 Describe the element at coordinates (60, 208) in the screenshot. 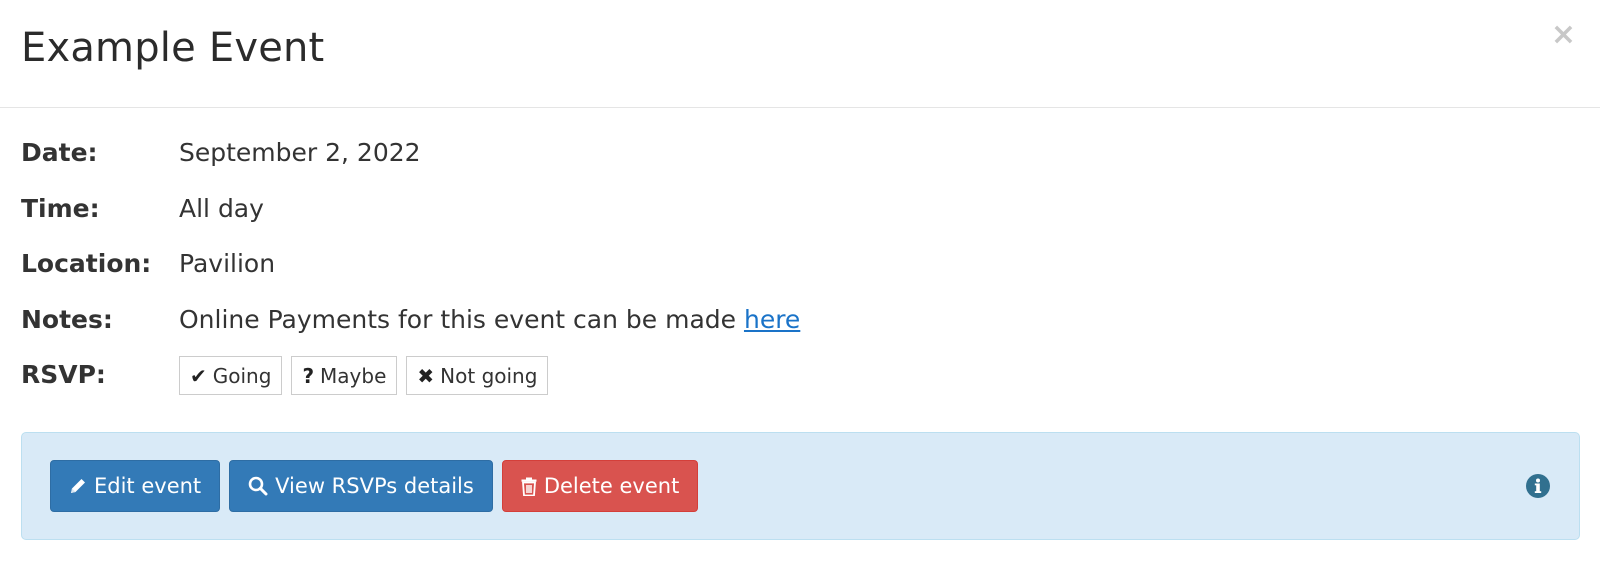

I see `time-label: Time:` at that location.